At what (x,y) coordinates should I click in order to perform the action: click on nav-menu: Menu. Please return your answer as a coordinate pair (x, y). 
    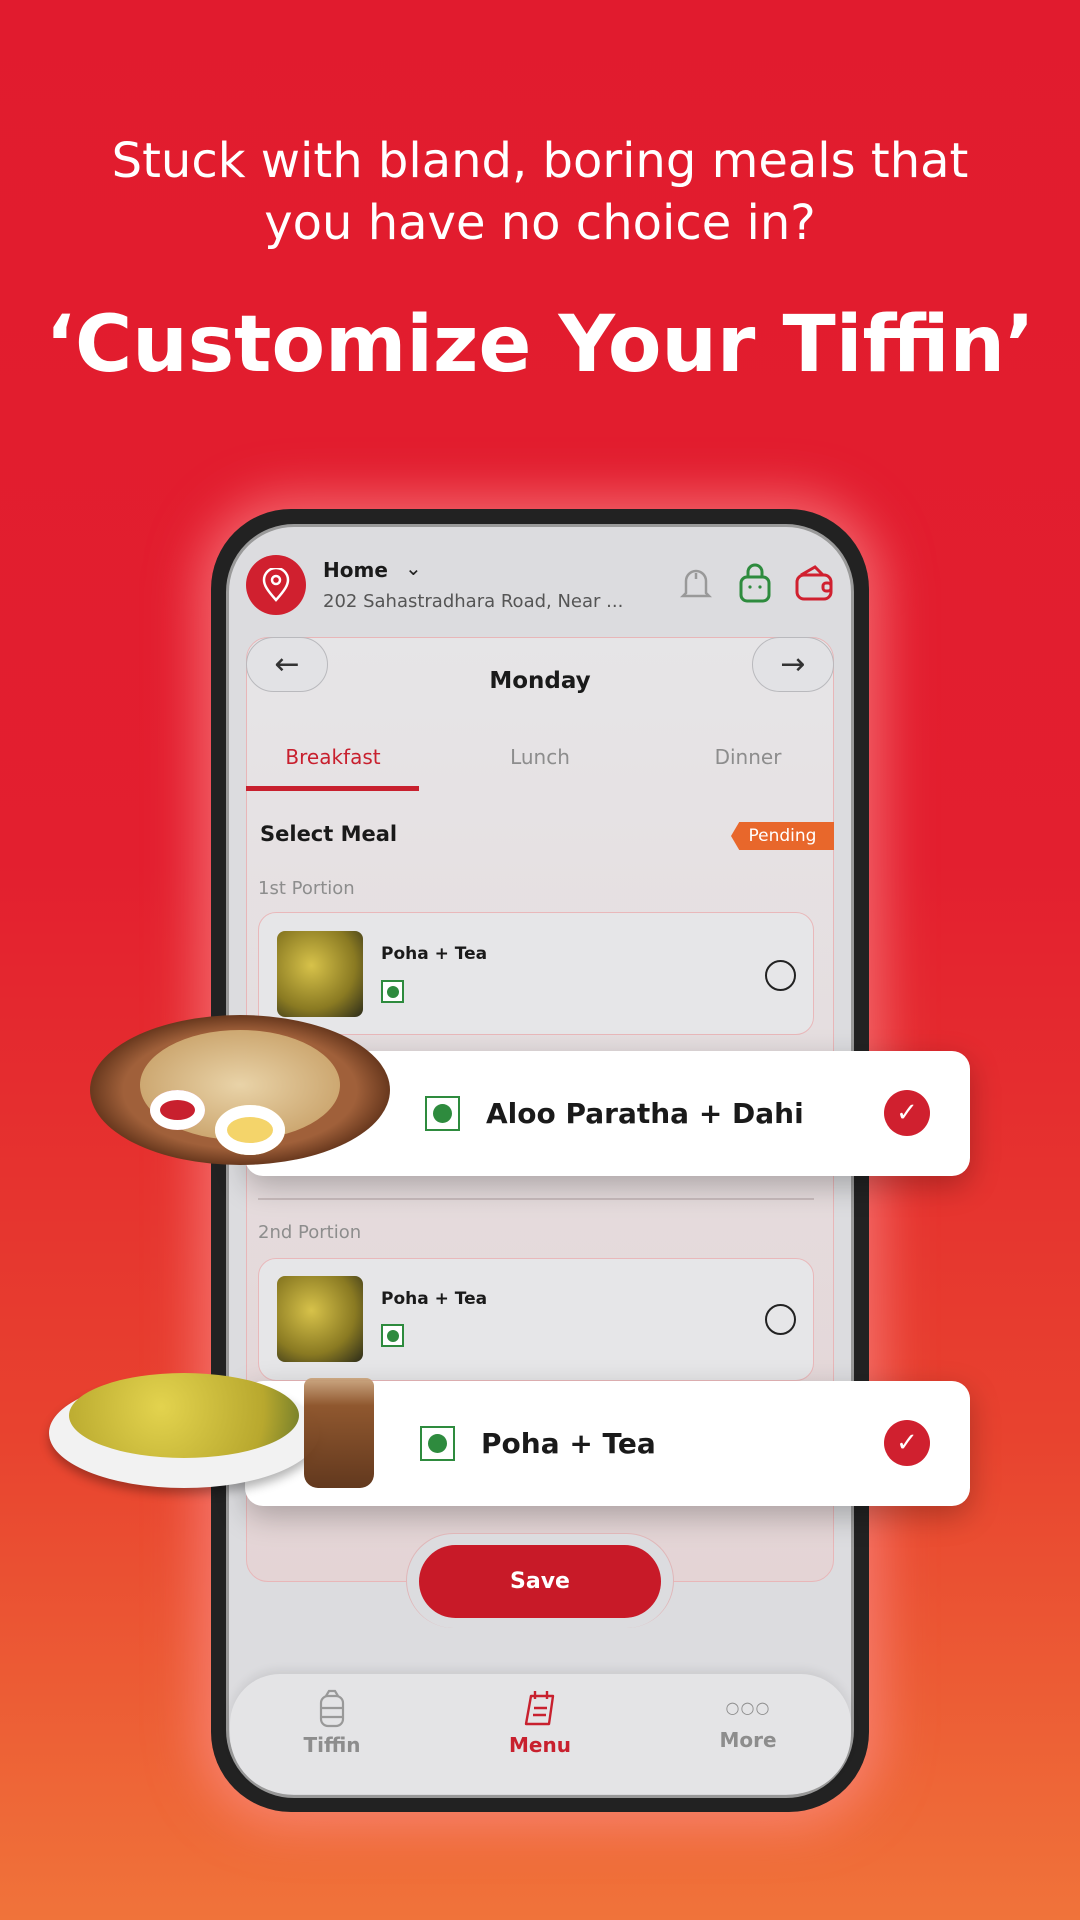
    Looking at the image, I should click on (540, 1722).